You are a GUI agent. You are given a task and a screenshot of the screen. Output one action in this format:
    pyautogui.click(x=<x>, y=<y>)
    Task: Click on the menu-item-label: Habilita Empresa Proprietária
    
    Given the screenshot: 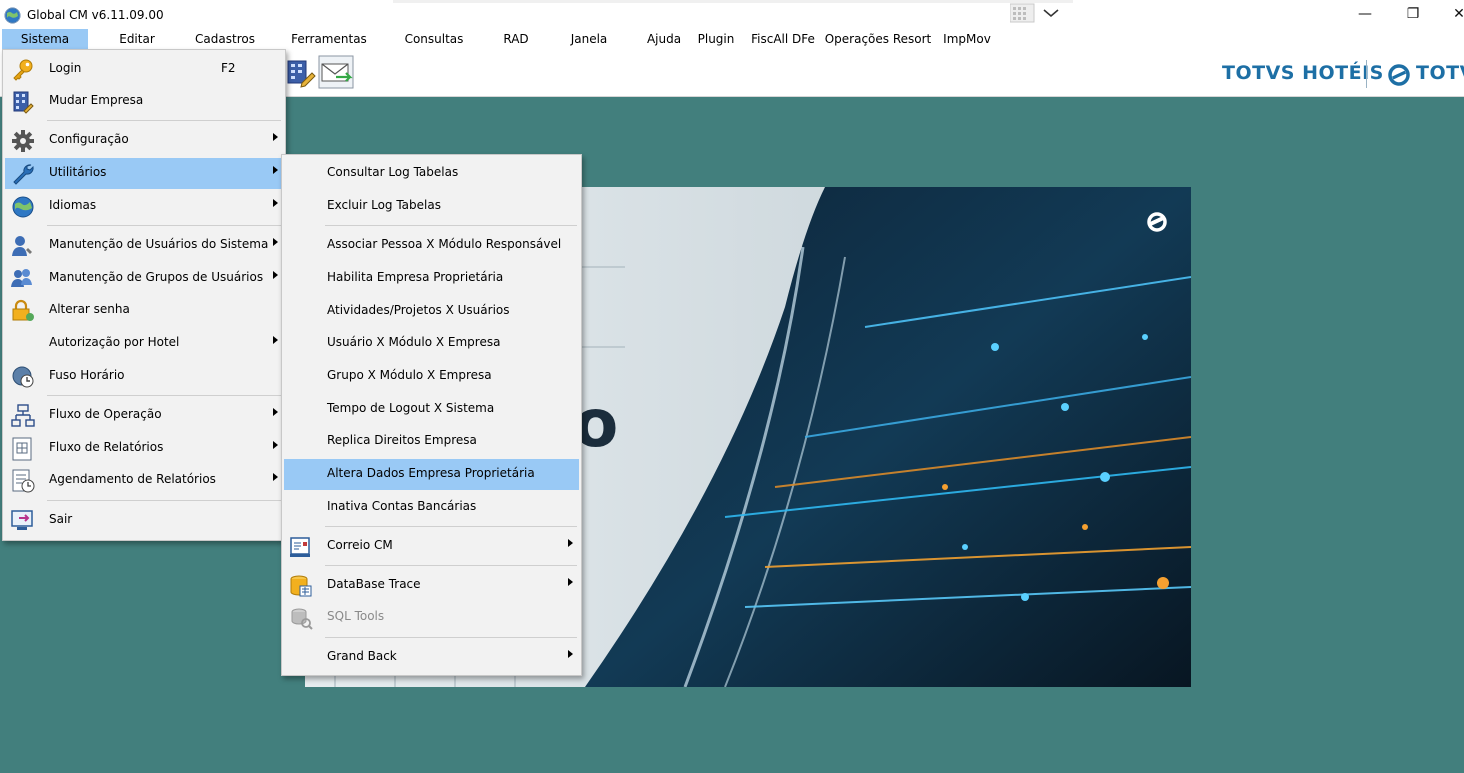 What is the action you would take?
    pyautogui.click(x=415, y=277)
    